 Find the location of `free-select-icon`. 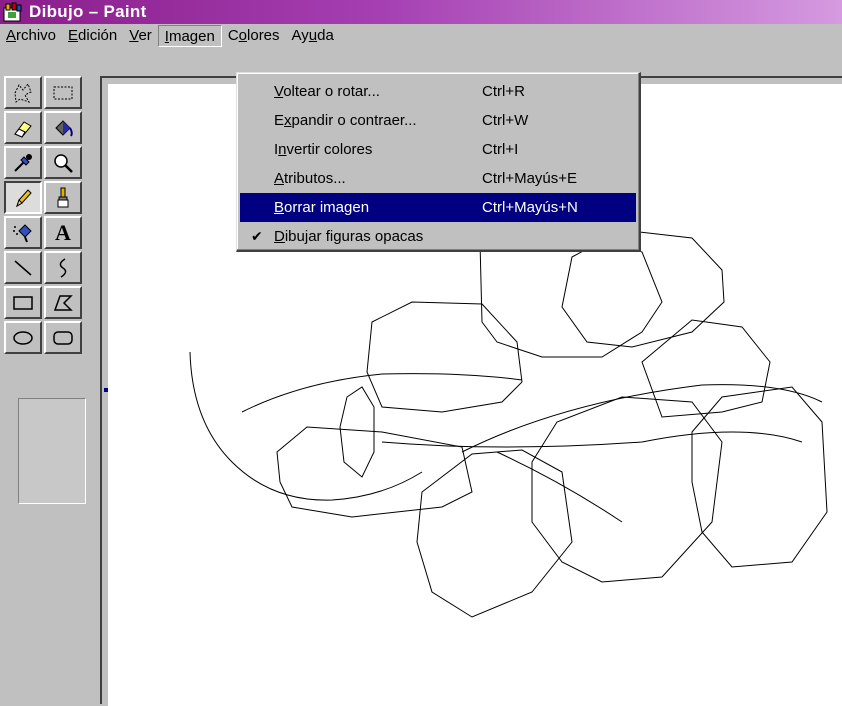

free-select-icon is located at coordinates (23, 92).